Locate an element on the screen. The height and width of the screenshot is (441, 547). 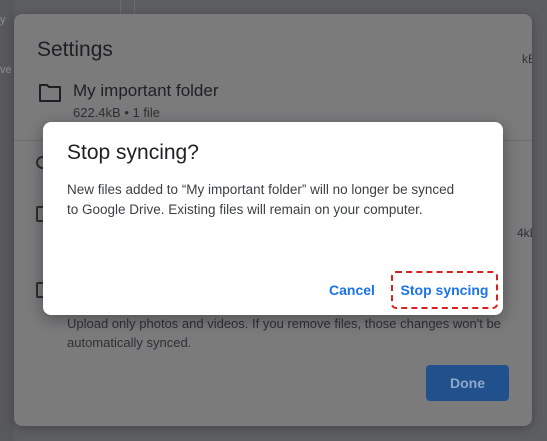
stop-syncing-button: Stop syncing is located at coordinates (444, 290).